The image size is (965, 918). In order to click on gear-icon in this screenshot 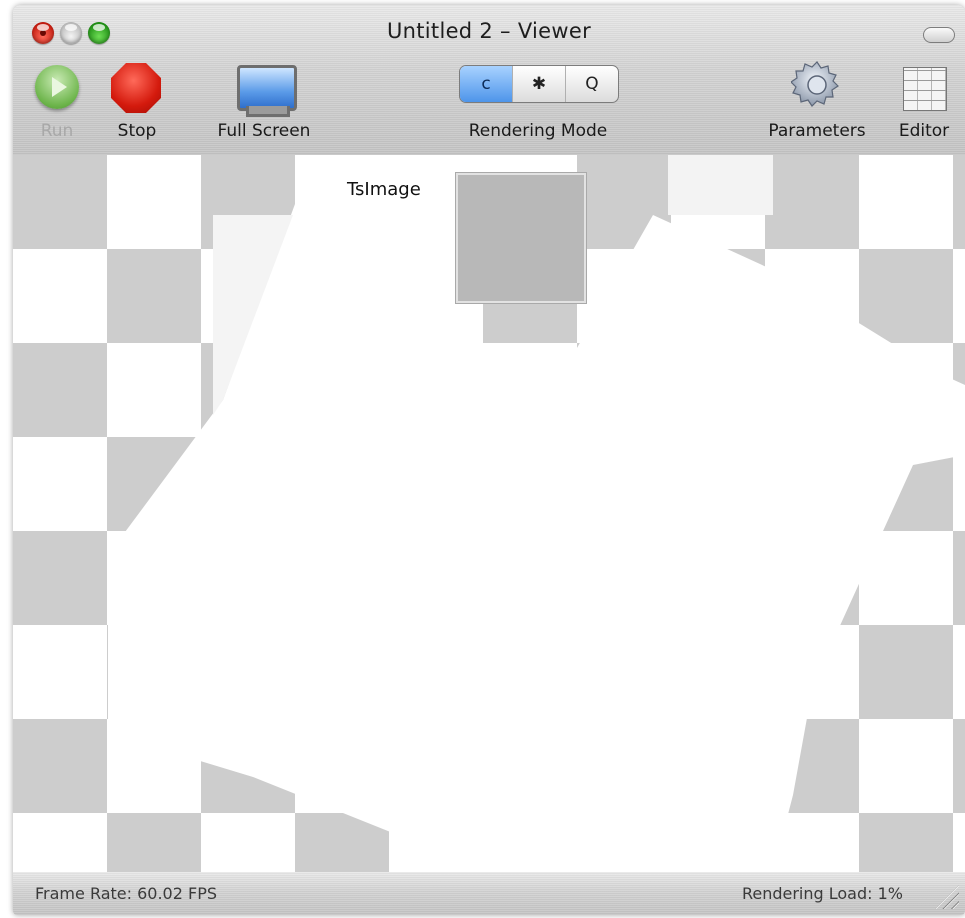, I will do `click(815, 84)`.